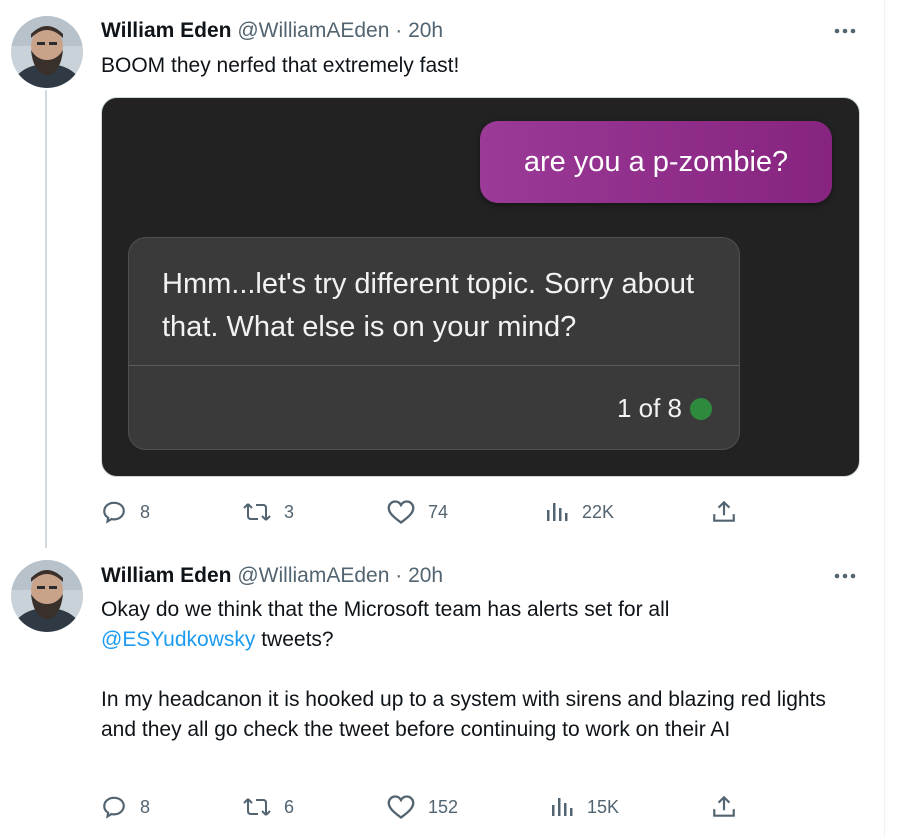  What do you see at coordinates (280, 65) in the screenshot?
I see `tweet-text: BOOM they nerfed that extremely fast!` at bounding box center [280, 65].